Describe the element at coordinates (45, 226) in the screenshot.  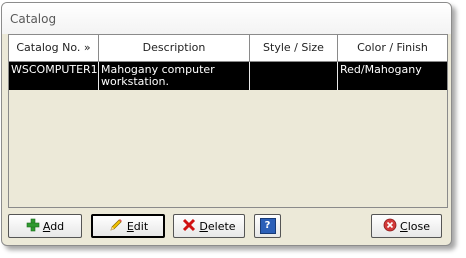
I see `add-button: Add` at that location.